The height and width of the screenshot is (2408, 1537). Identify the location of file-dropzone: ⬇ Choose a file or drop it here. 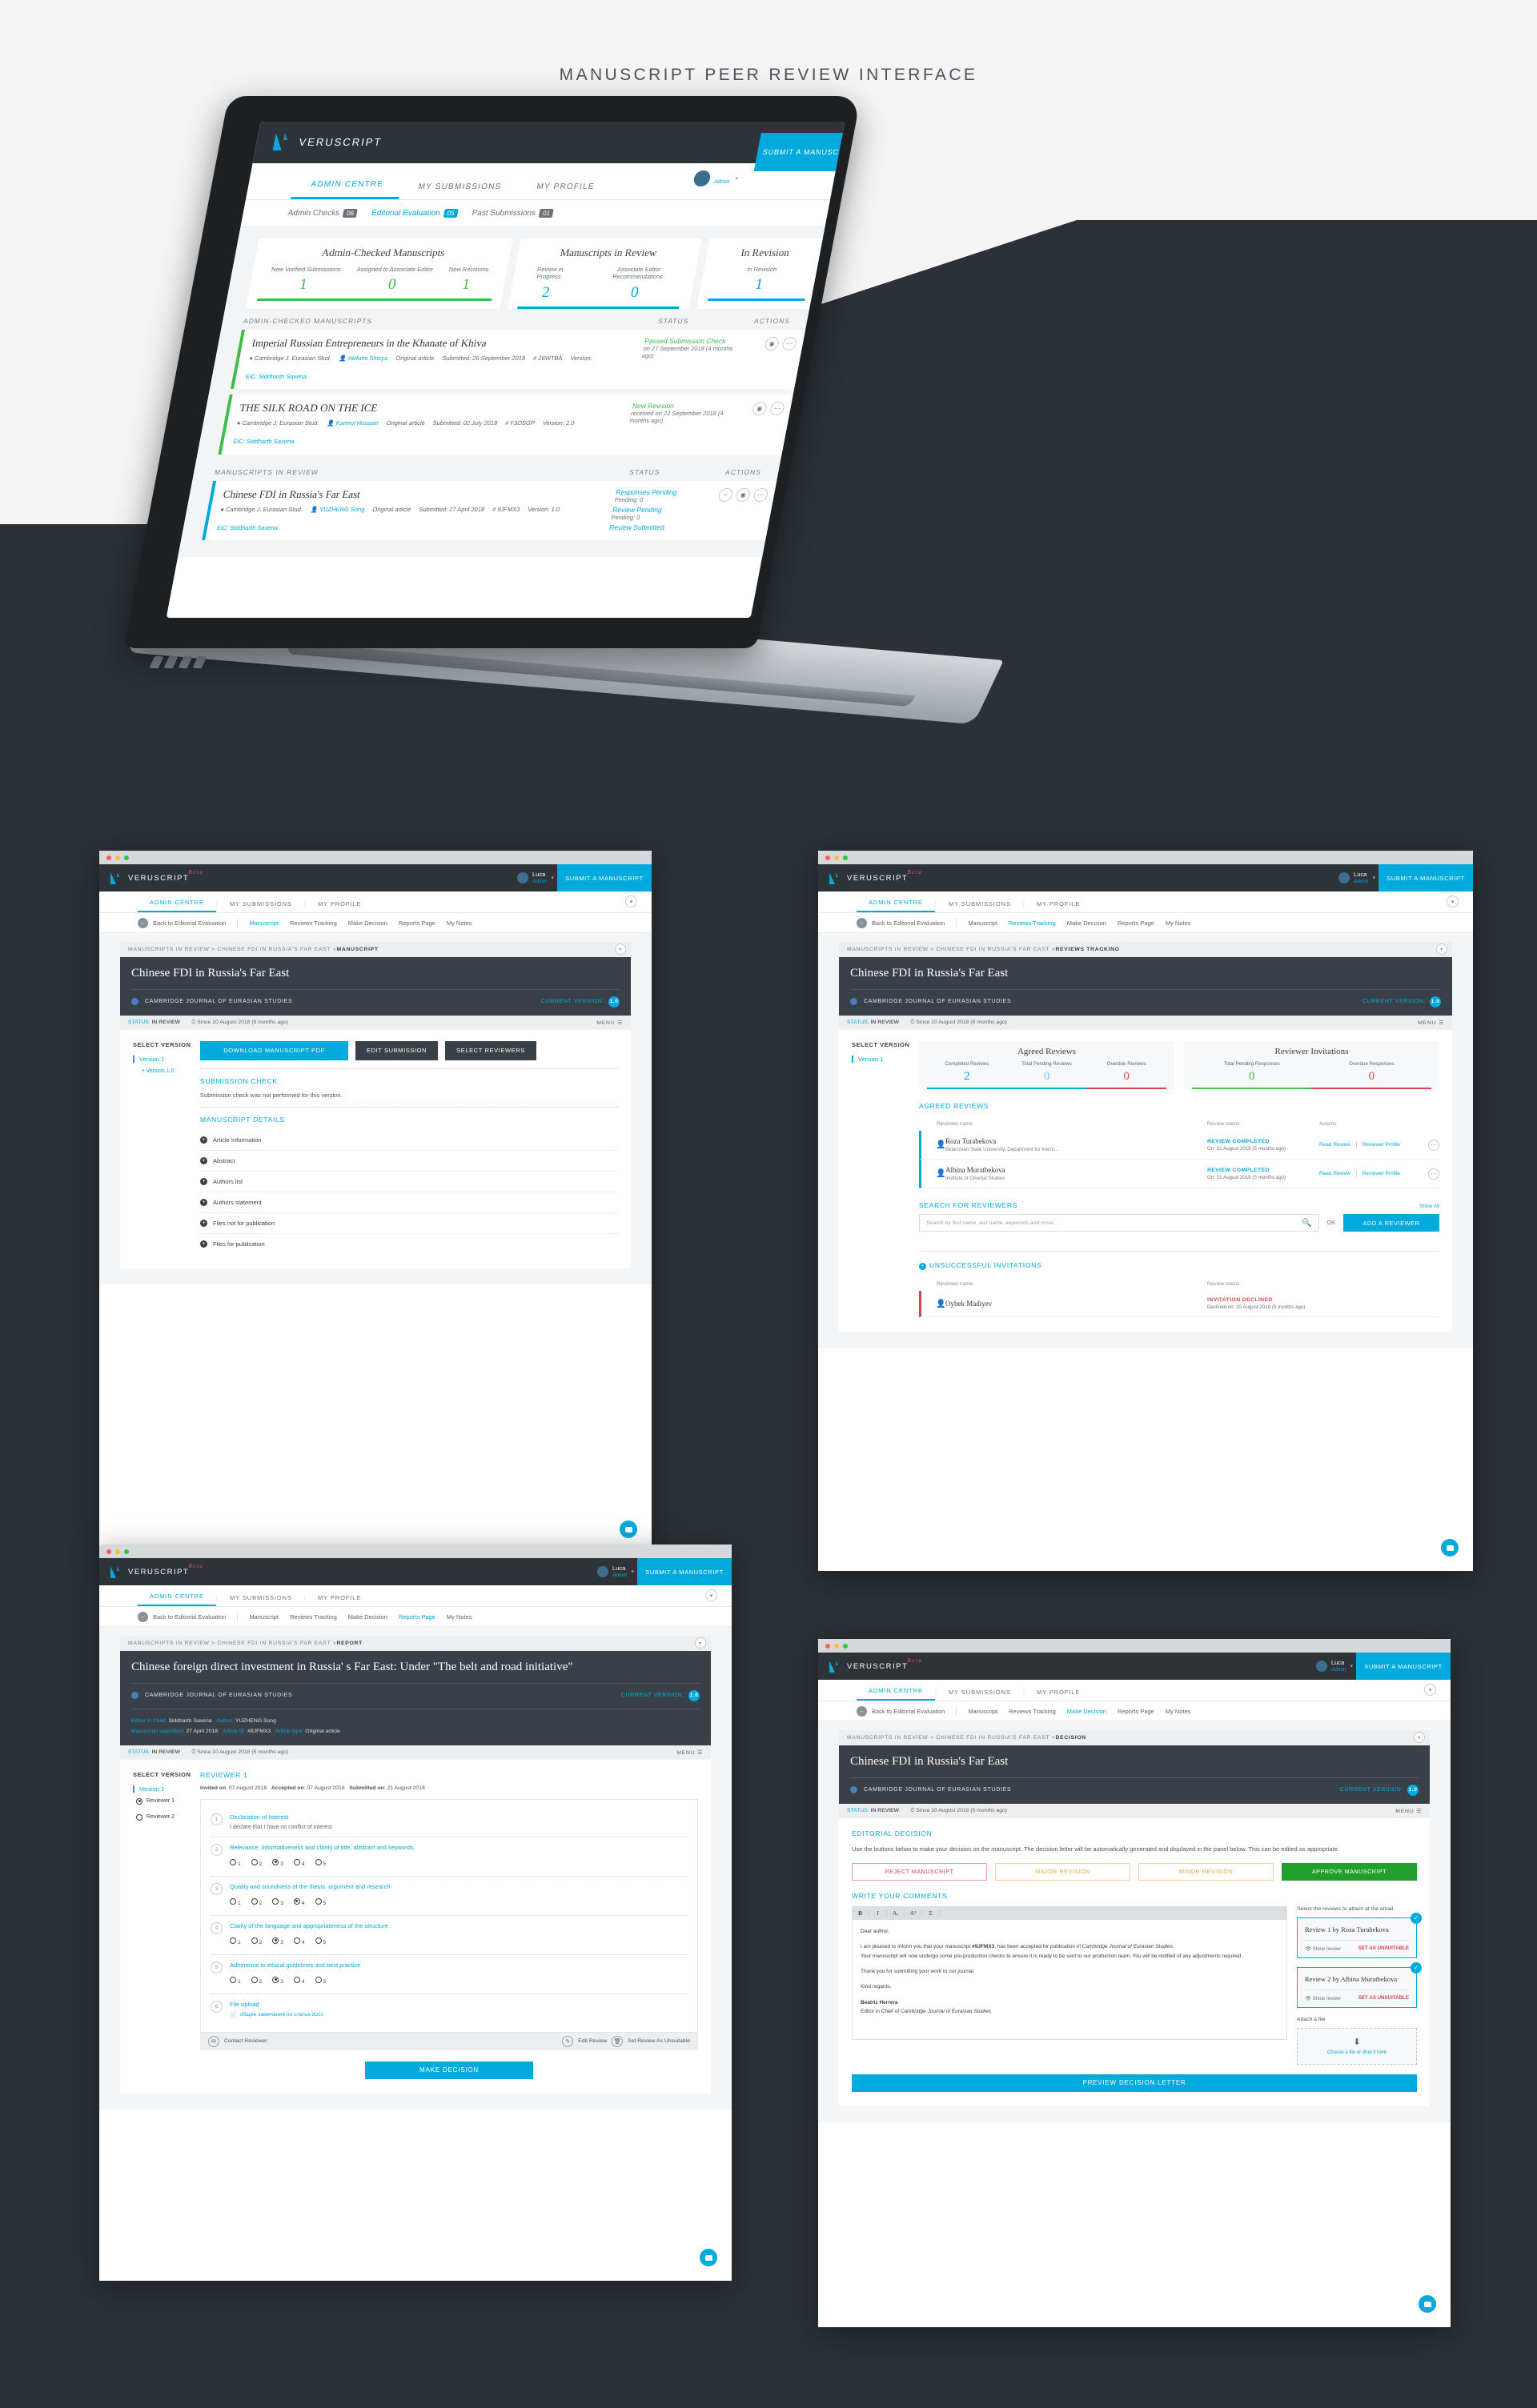
(1357, 2046).